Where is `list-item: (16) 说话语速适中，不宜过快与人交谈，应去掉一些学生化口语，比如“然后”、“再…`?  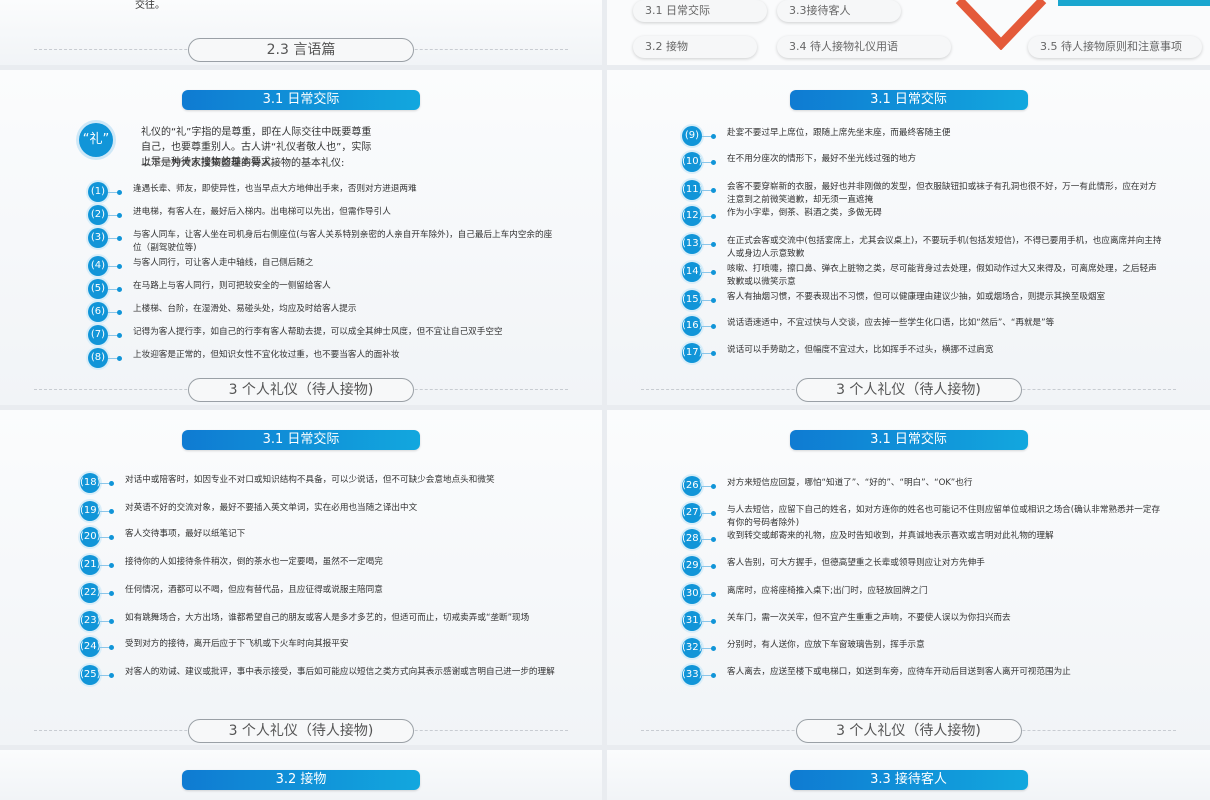
list-item: (16) 说话语速适中，不宜过快与人交谈，应去掉一些学生化口语，比如“然后”、“再… is located at coordinates (922, 327).